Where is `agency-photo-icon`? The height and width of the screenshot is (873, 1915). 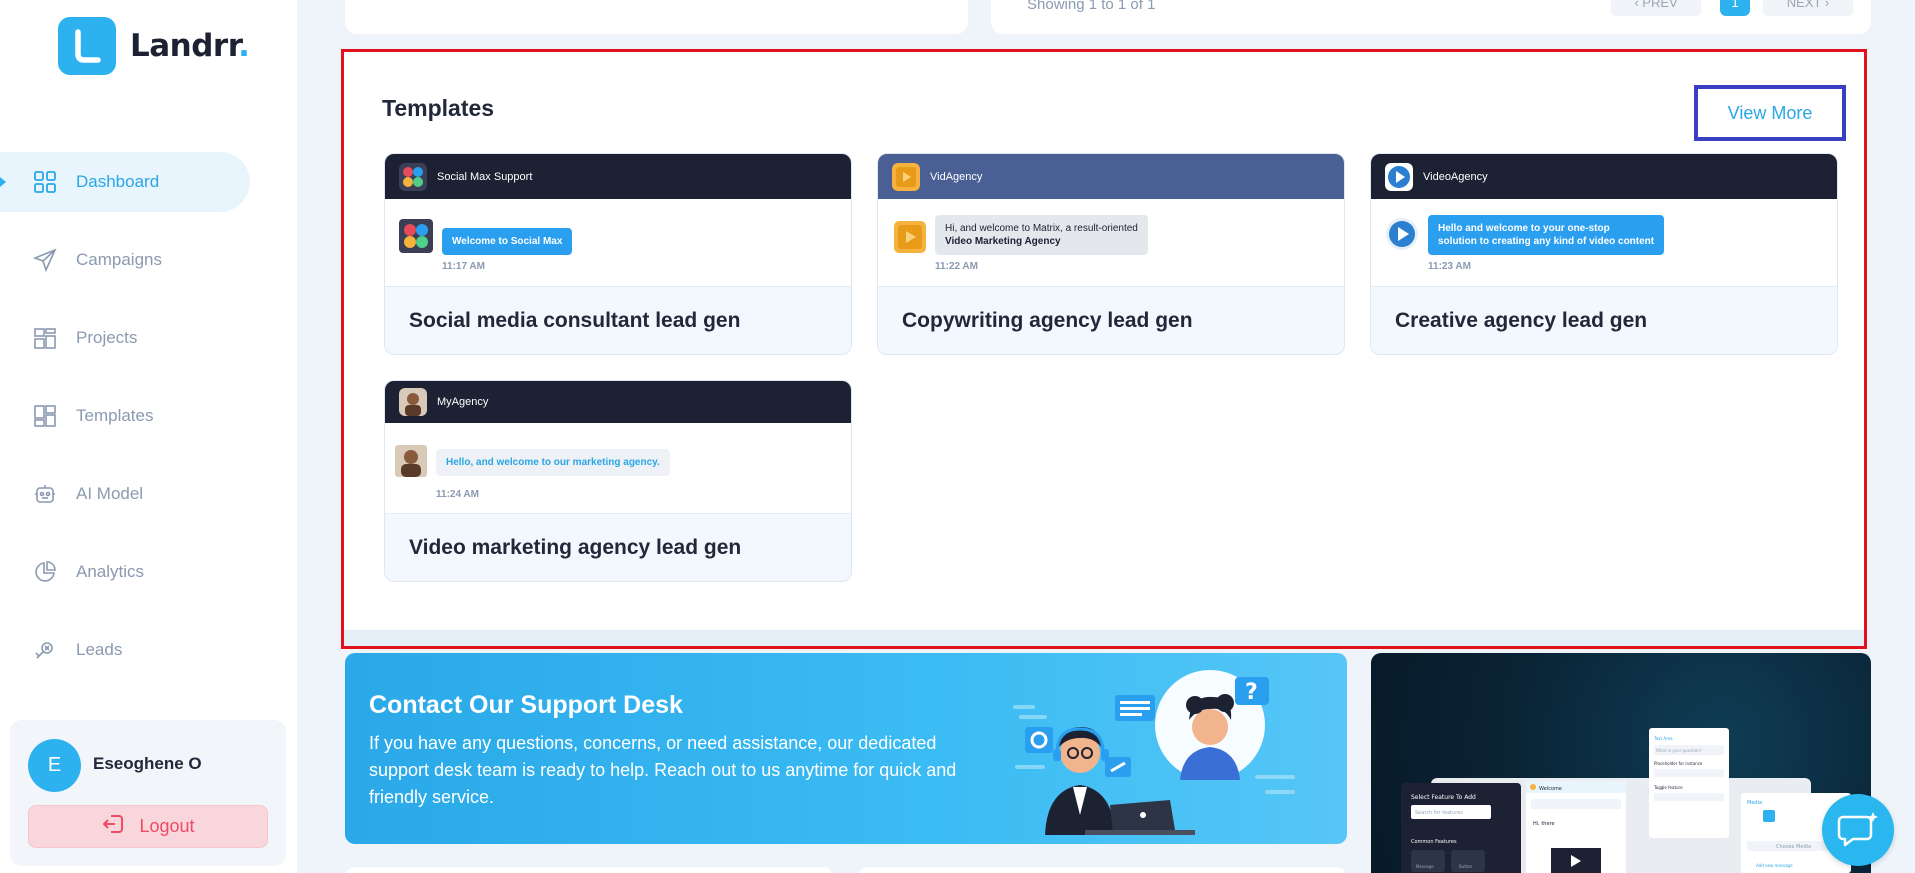
agency-photo-icon is located at coordinates (411, 461).